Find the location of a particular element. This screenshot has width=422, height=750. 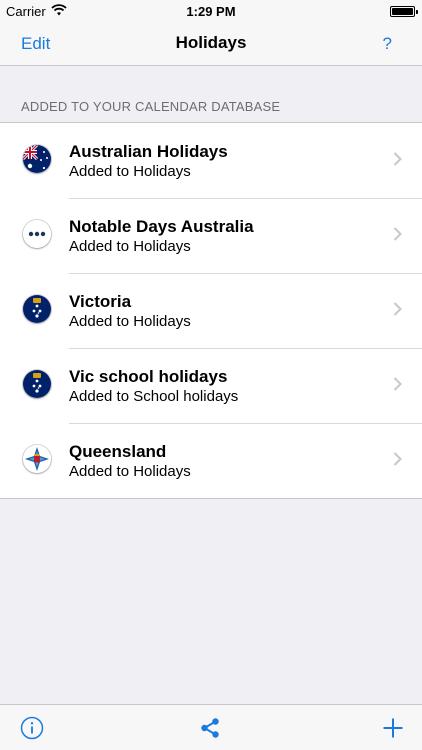

queensland-badge-icon is located at coordinates (37, 459).